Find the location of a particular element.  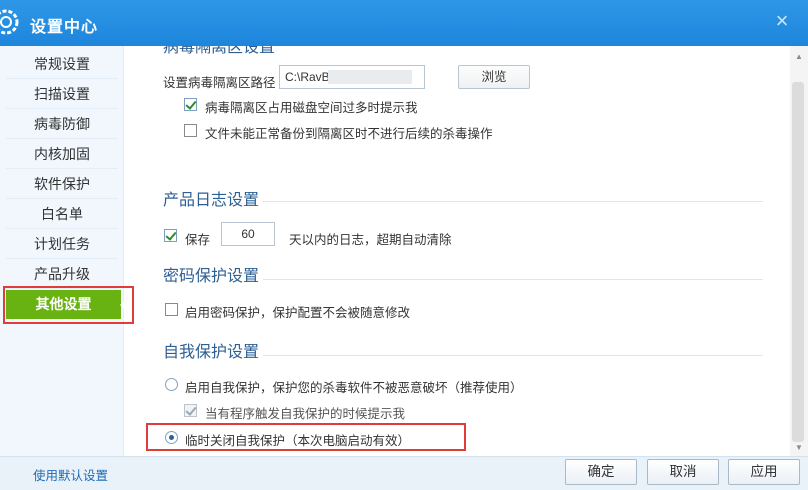

sidebar-item-kernel: 内核加固 is located at coordinates (62, 154).